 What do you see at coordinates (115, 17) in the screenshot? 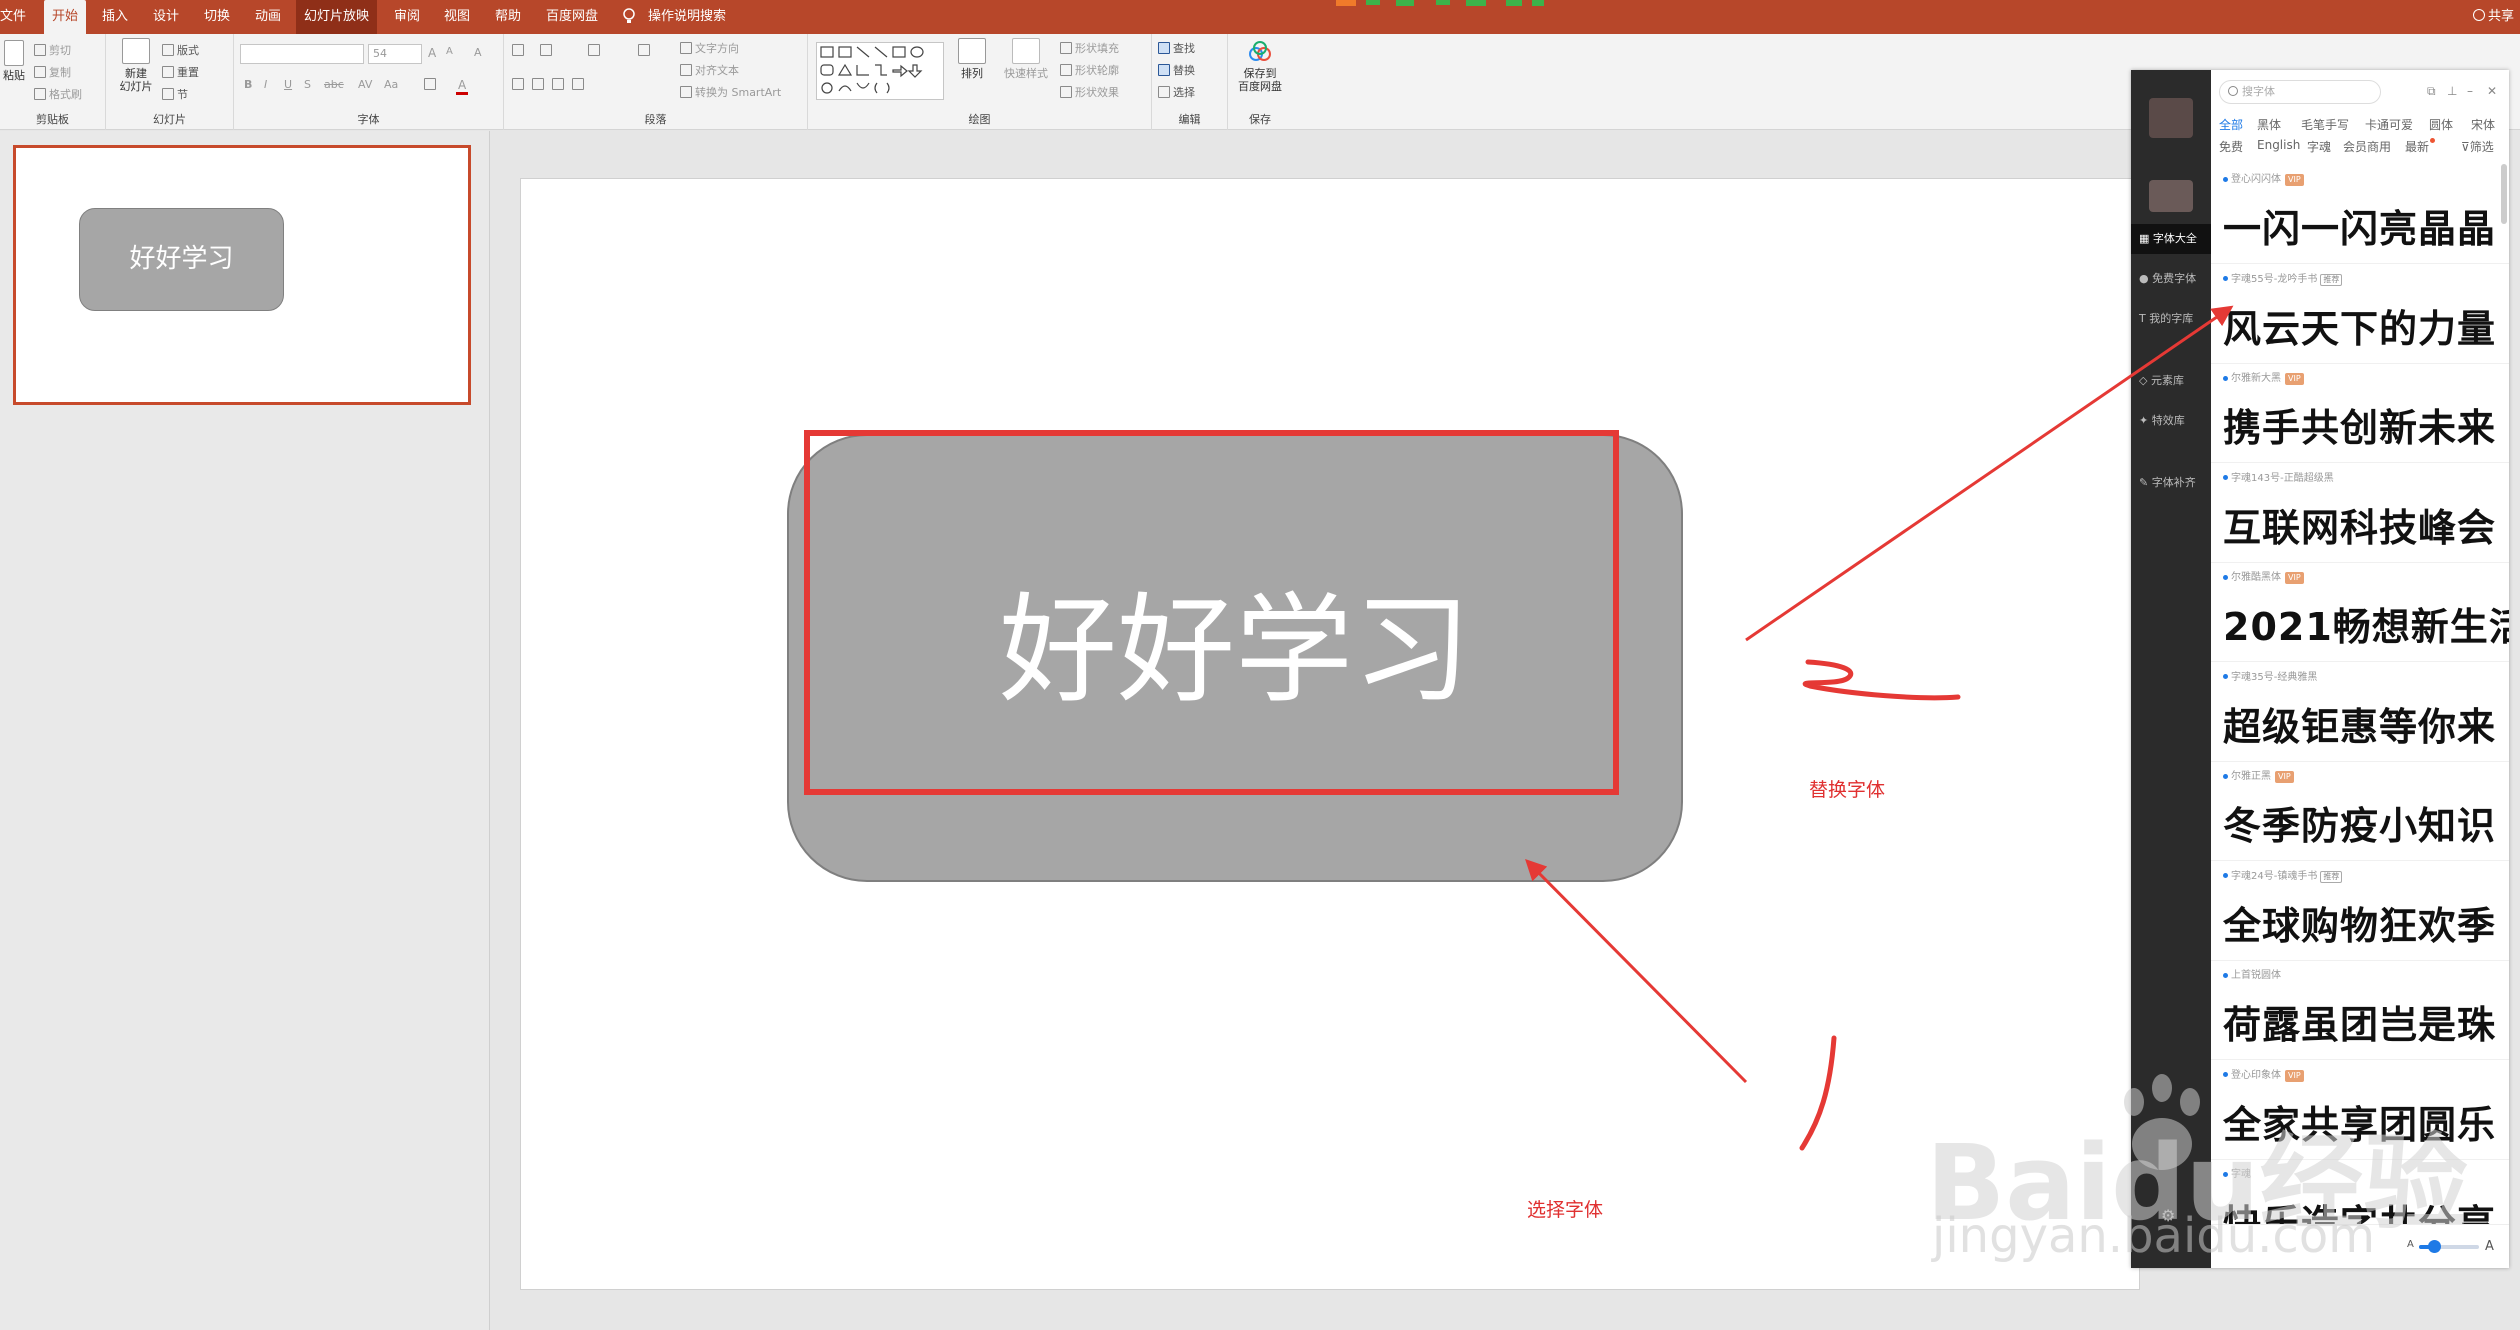
I see `tab-insert: 插入` at bounding box center [115, 17].